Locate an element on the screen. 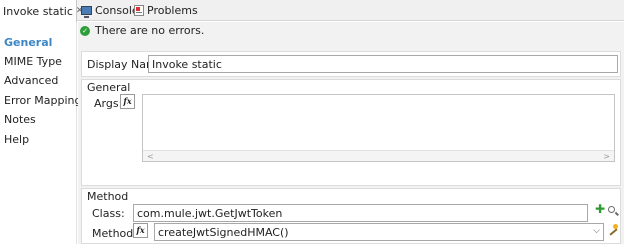 The width and height of the screenshot is (624, 244). tab-invoke-static: Invoke static ✕ is located at coordinates (41, 11).